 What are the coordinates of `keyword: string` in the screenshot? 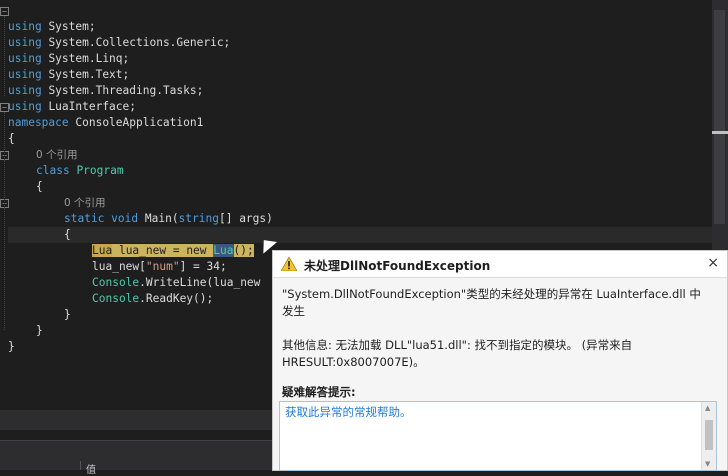 It's located at (198, 218).